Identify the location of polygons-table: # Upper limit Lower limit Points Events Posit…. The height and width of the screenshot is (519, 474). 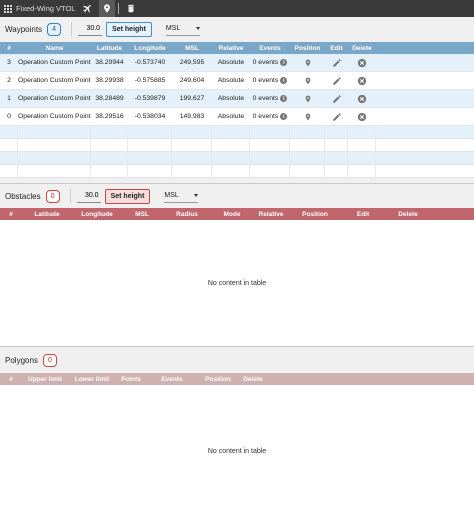
(237, 379).